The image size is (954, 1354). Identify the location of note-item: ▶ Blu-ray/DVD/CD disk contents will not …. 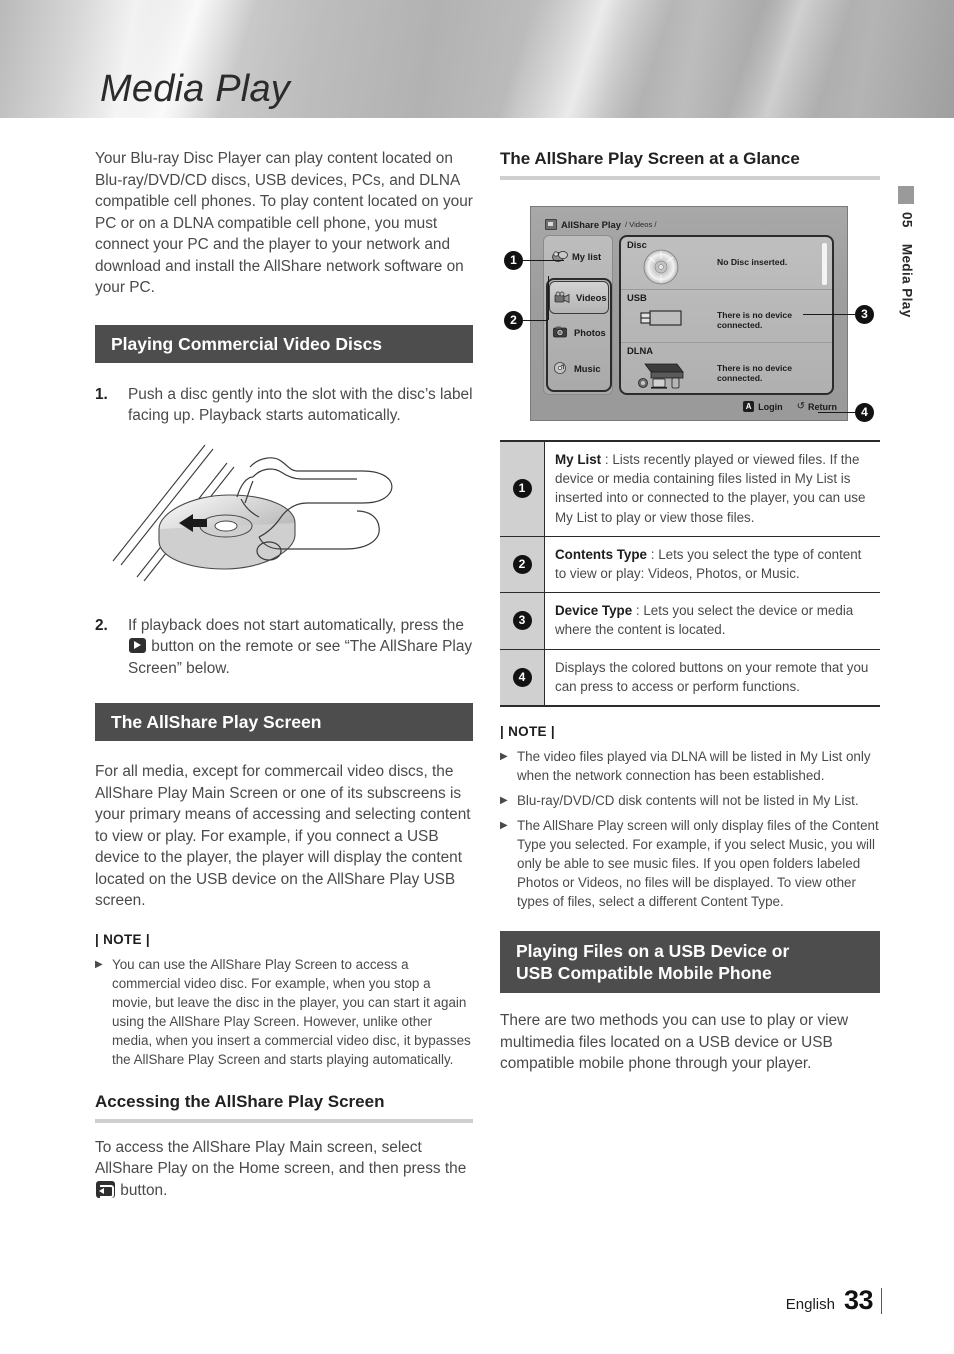
(690, 800).